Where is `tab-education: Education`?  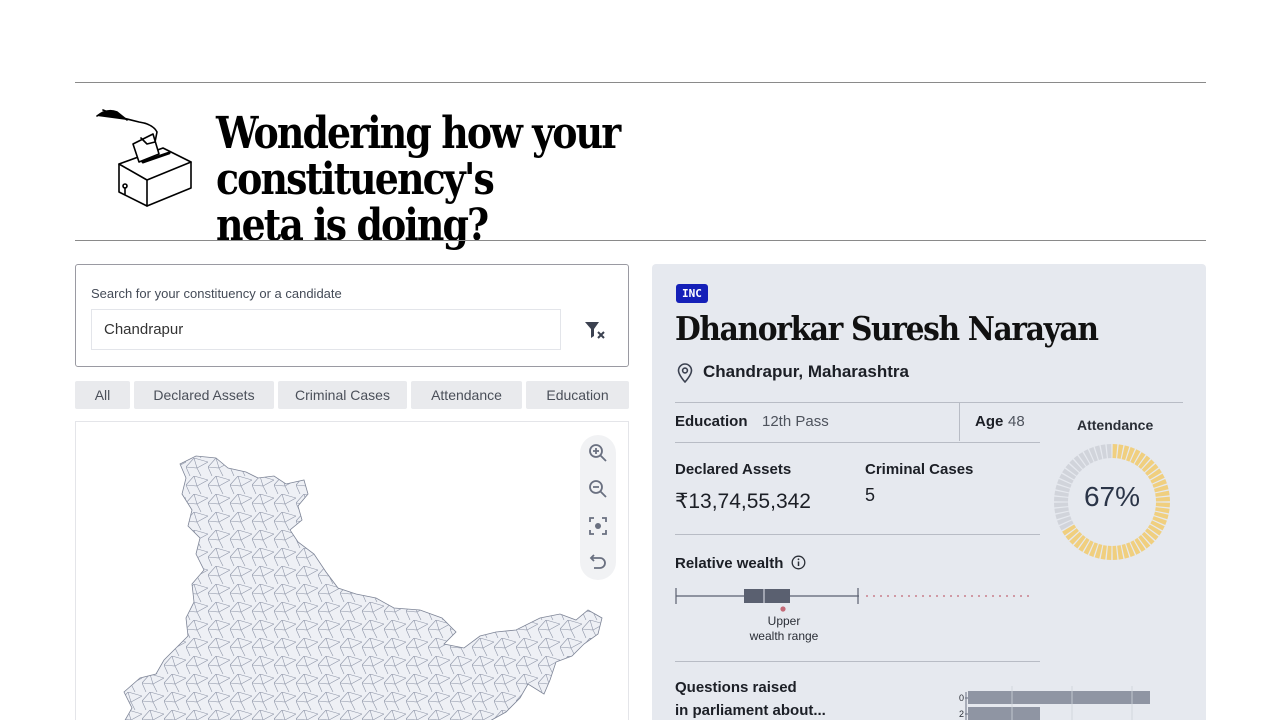
tab-education: Education is located at coordinates (577, 395).